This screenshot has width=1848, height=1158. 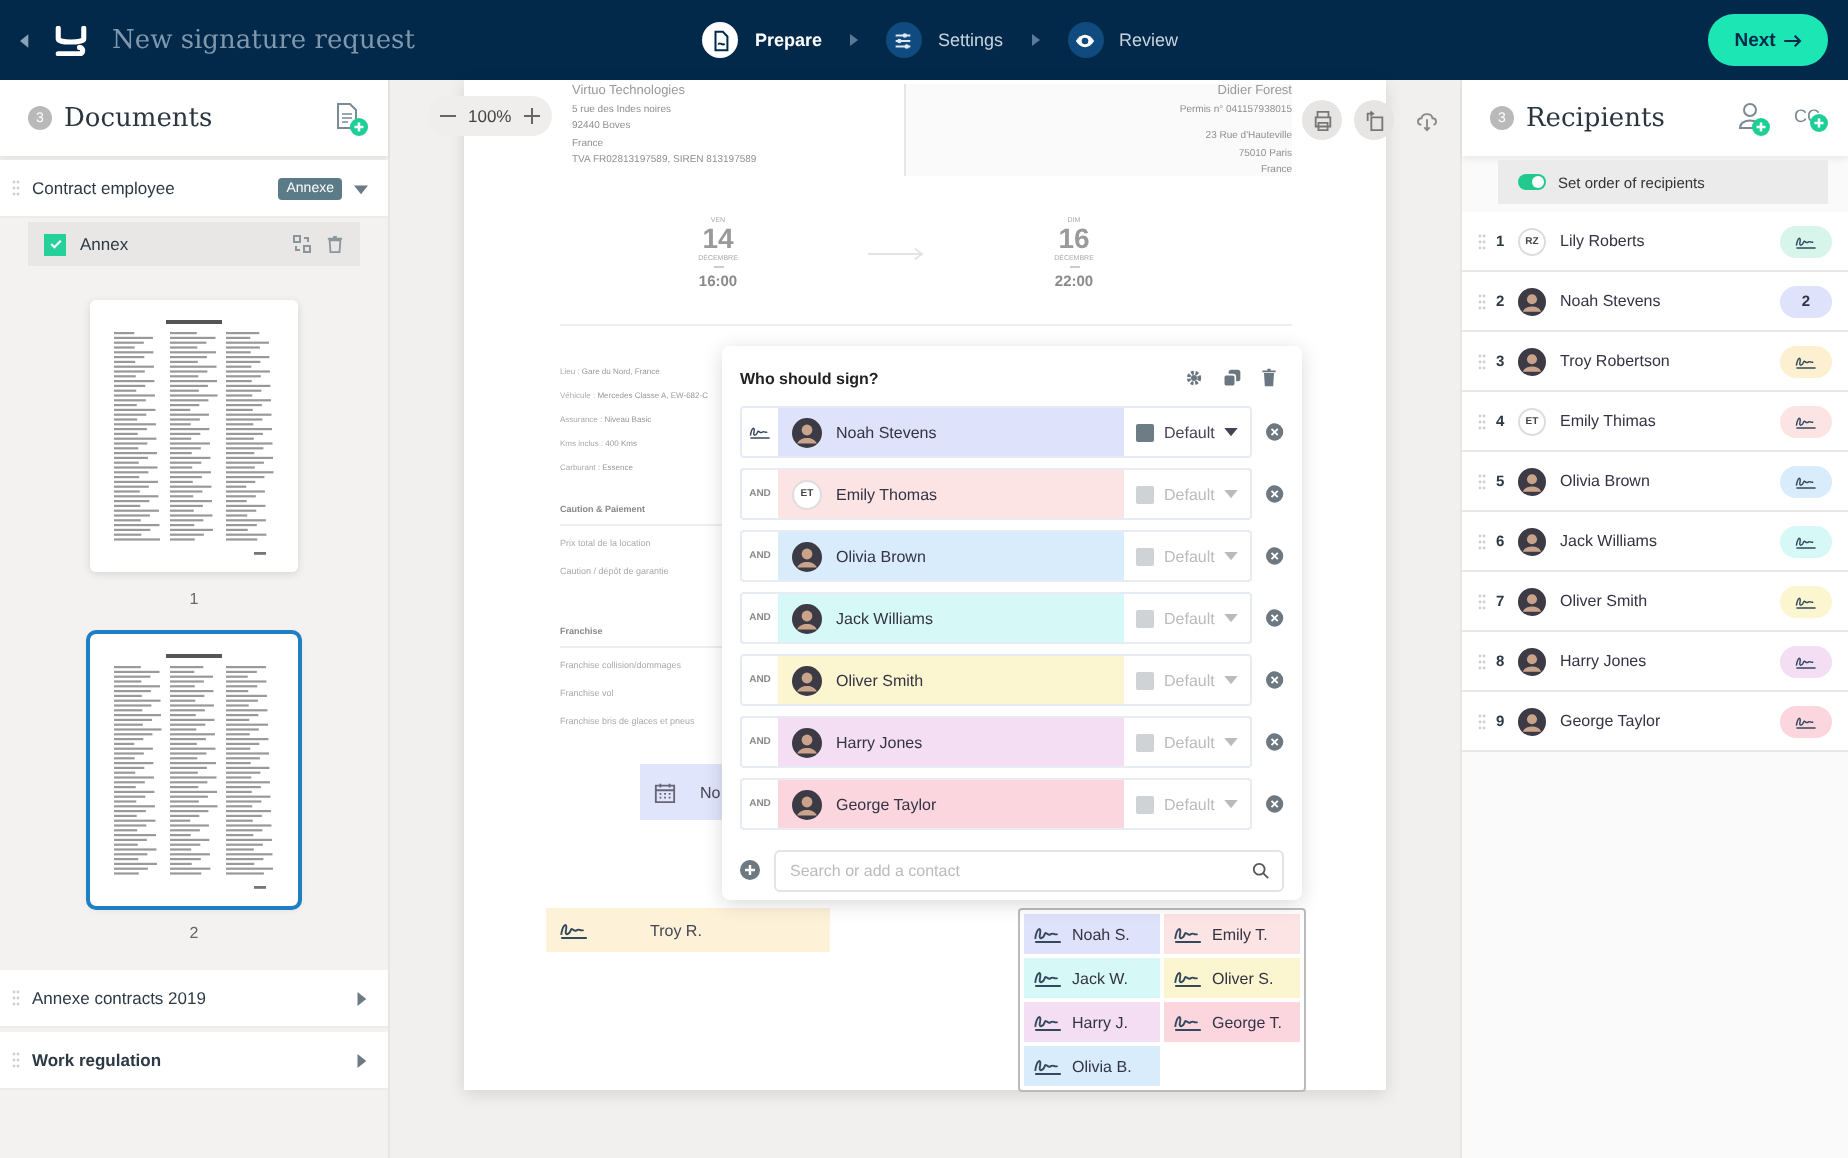 What do you see at coordinates (25, 40) in the screenshot?
I see `back-icon` at bounding box center [25, 40].